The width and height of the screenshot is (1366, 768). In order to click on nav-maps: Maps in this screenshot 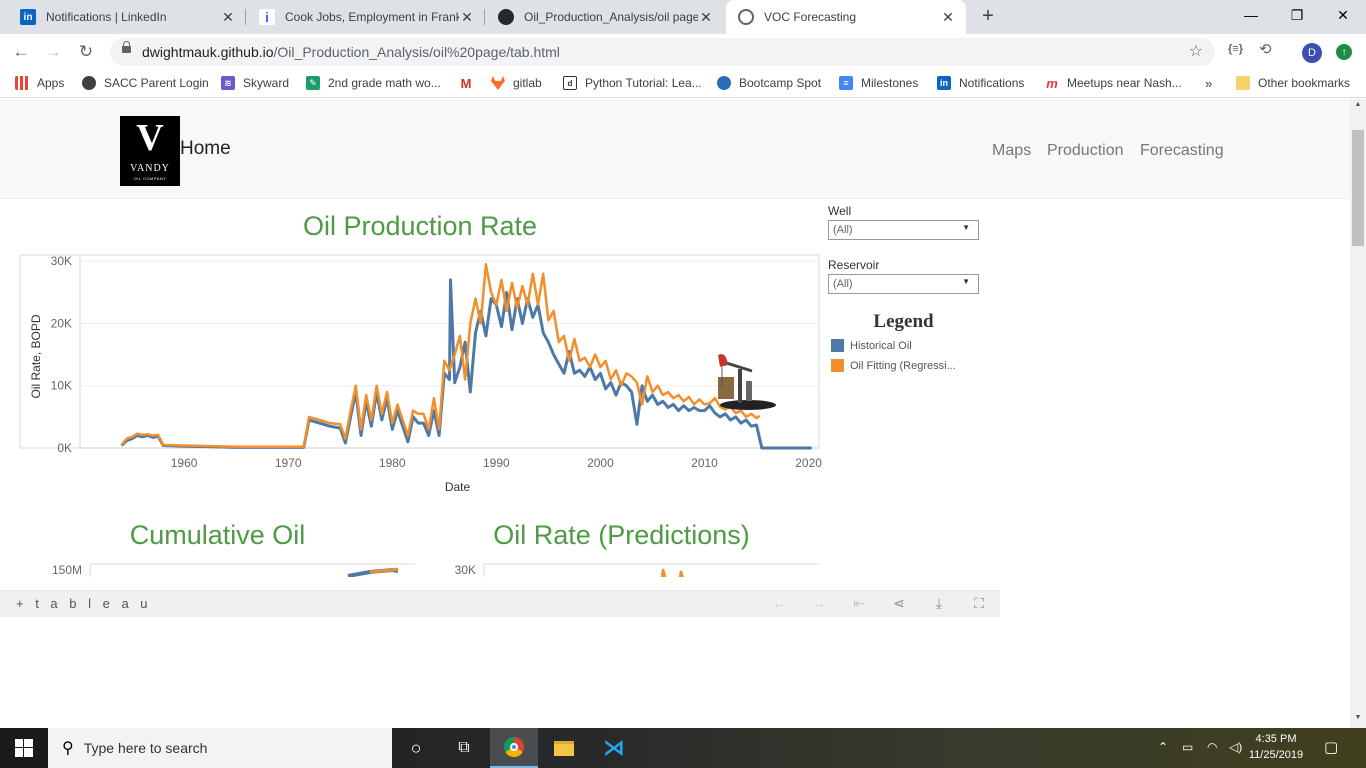, I will do `click(1011, 151)`.